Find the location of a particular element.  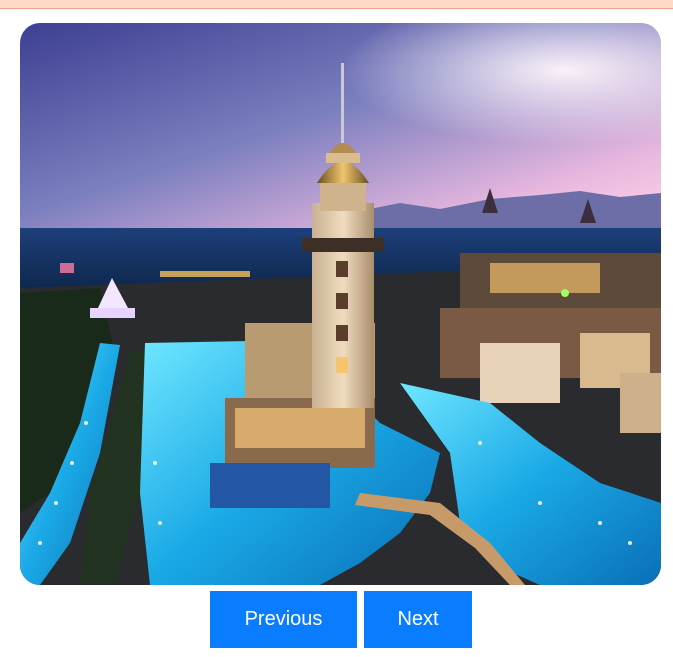

next-button: Next is located at coordinates (418, 619).